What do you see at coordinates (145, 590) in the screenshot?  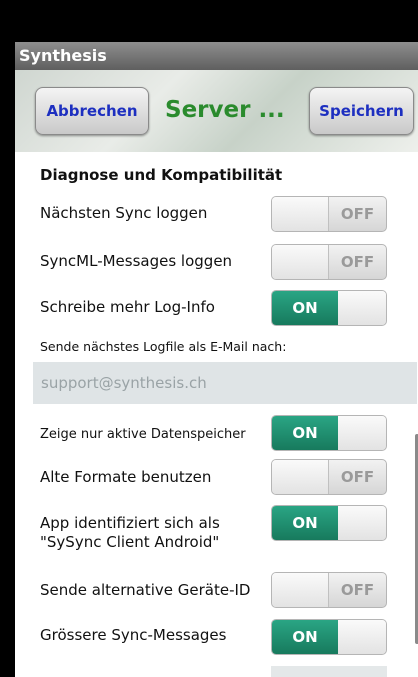 I see `setting-label-alt-device-id: Sende alternative Geräte-ID` at bounding box center [145, 590].